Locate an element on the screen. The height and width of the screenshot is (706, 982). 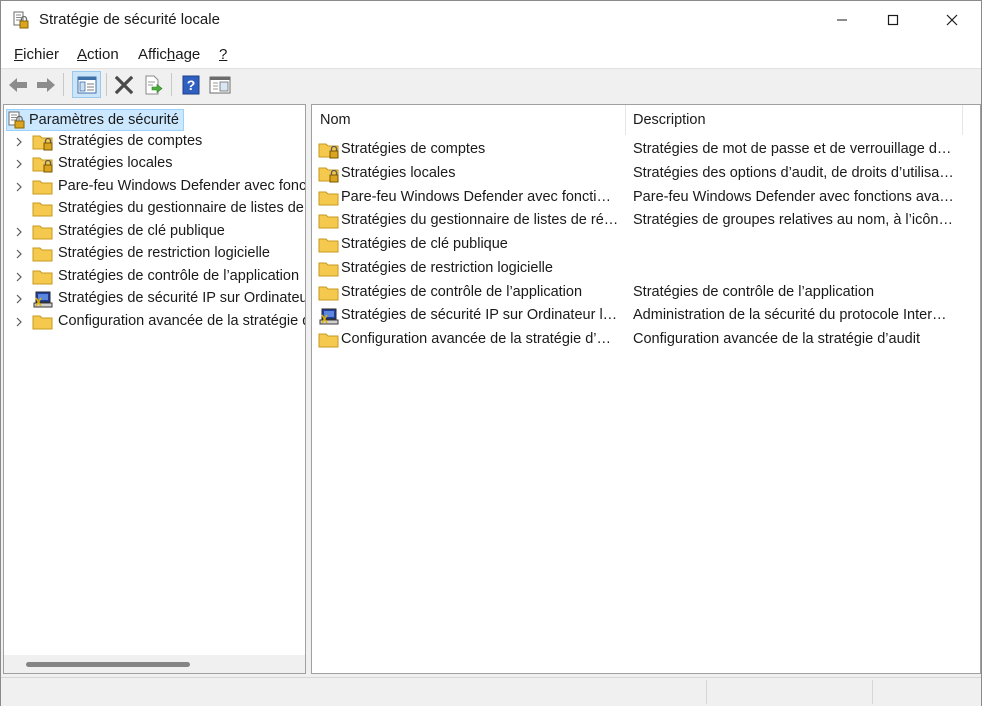
menu-fichier-mnemonic: F is located at coordinates (19, 54).